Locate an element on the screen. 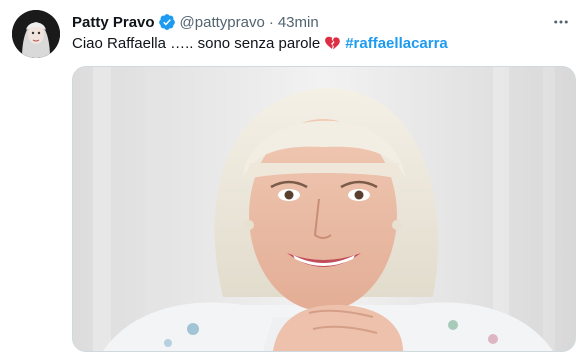  more-horizontal-icon is located at coordinates (561, 22).